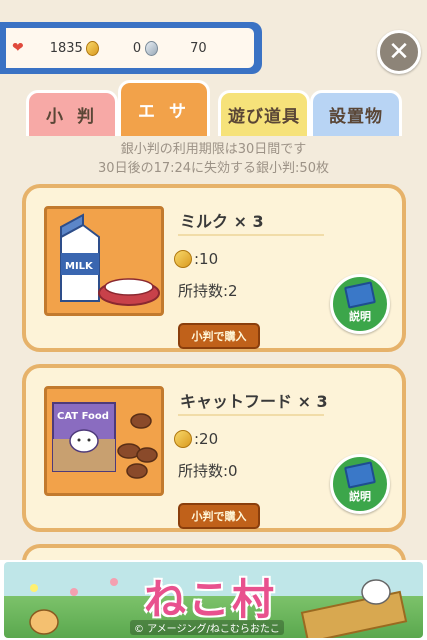 This screenshot has height=640, width=427. What do you see at coordinates (72, 117) in the screenshot?
I see `tab-label: 小 判` at bounding box center [72, 117].